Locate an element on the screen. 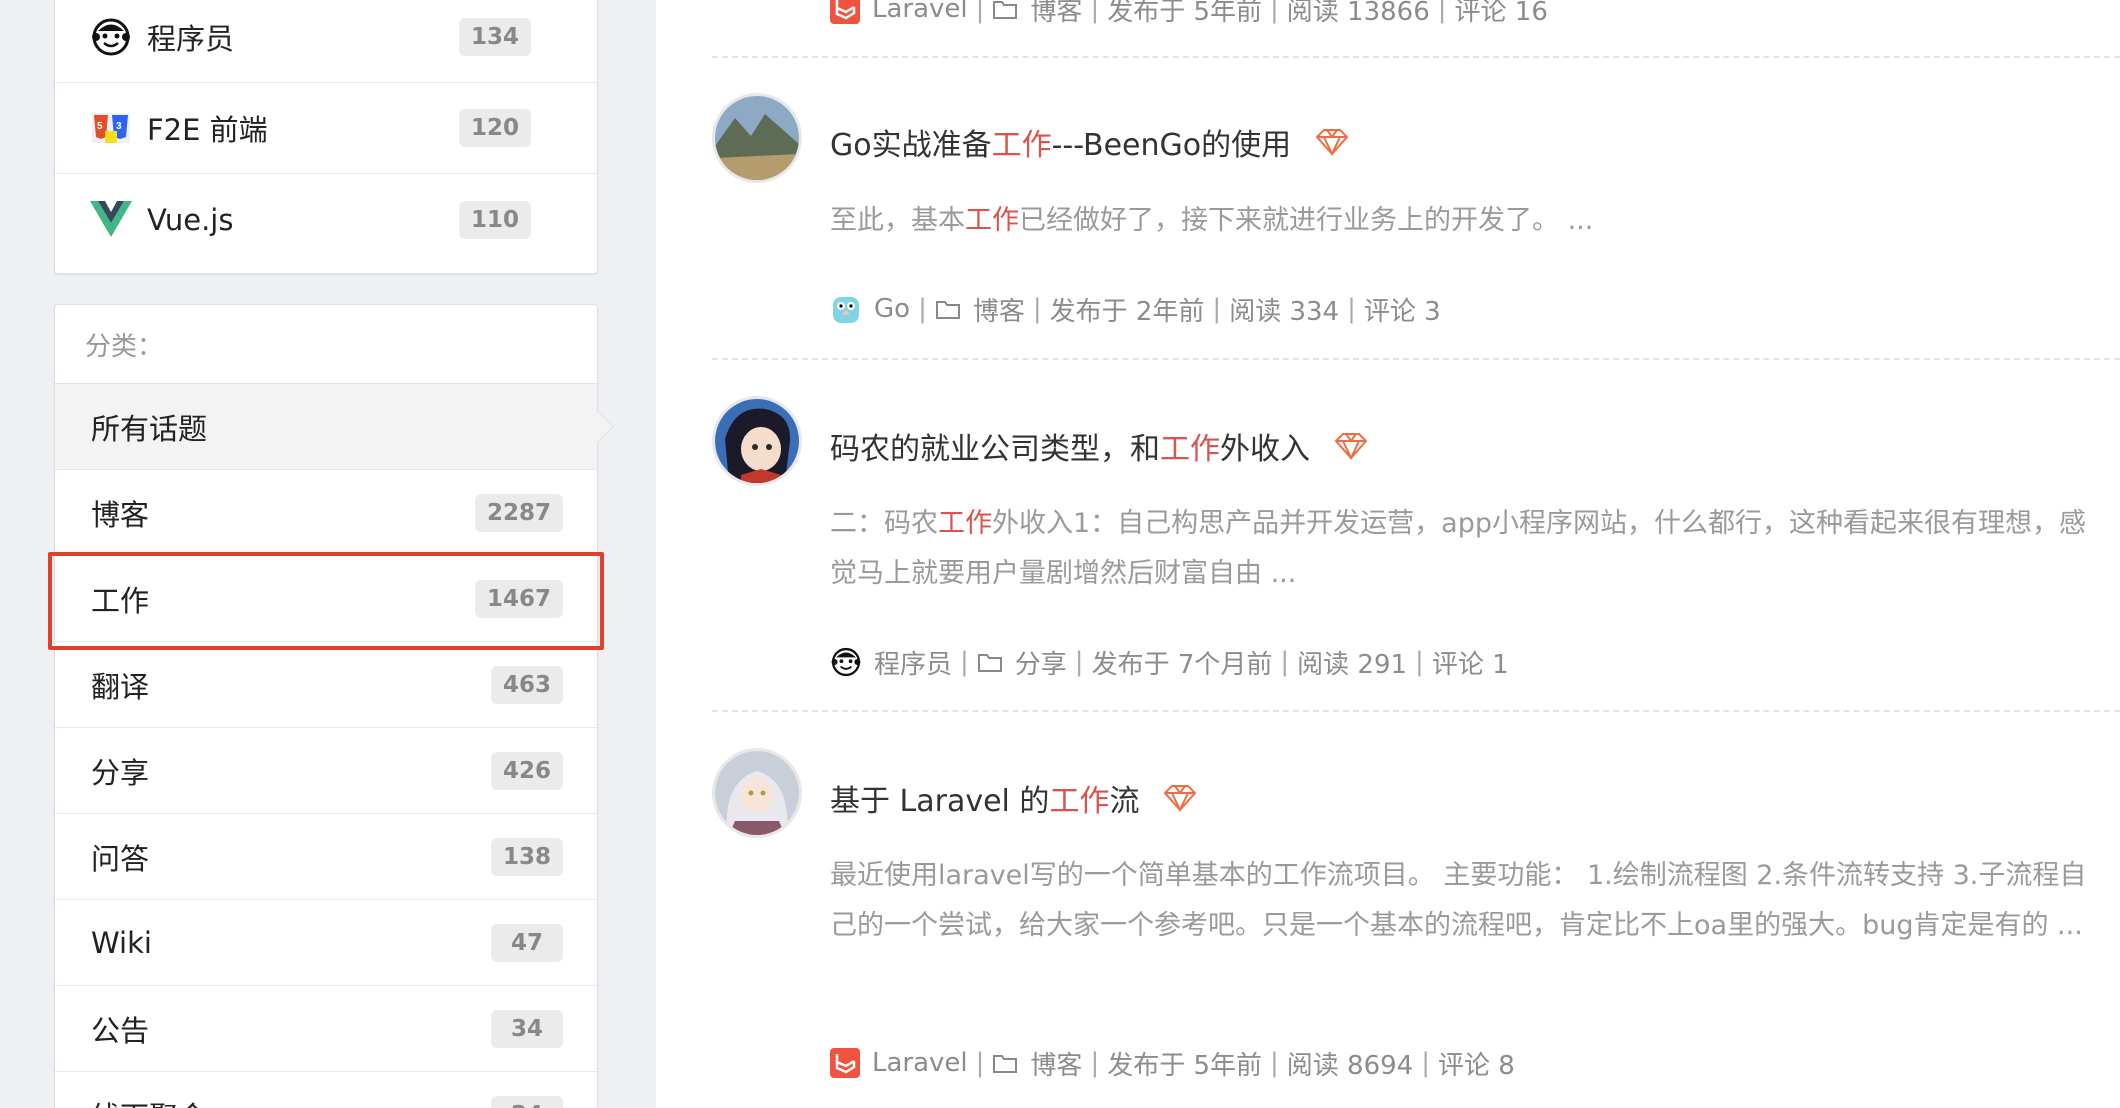  category-item-work: 工作 1467 is located at coordinates (326, 599).